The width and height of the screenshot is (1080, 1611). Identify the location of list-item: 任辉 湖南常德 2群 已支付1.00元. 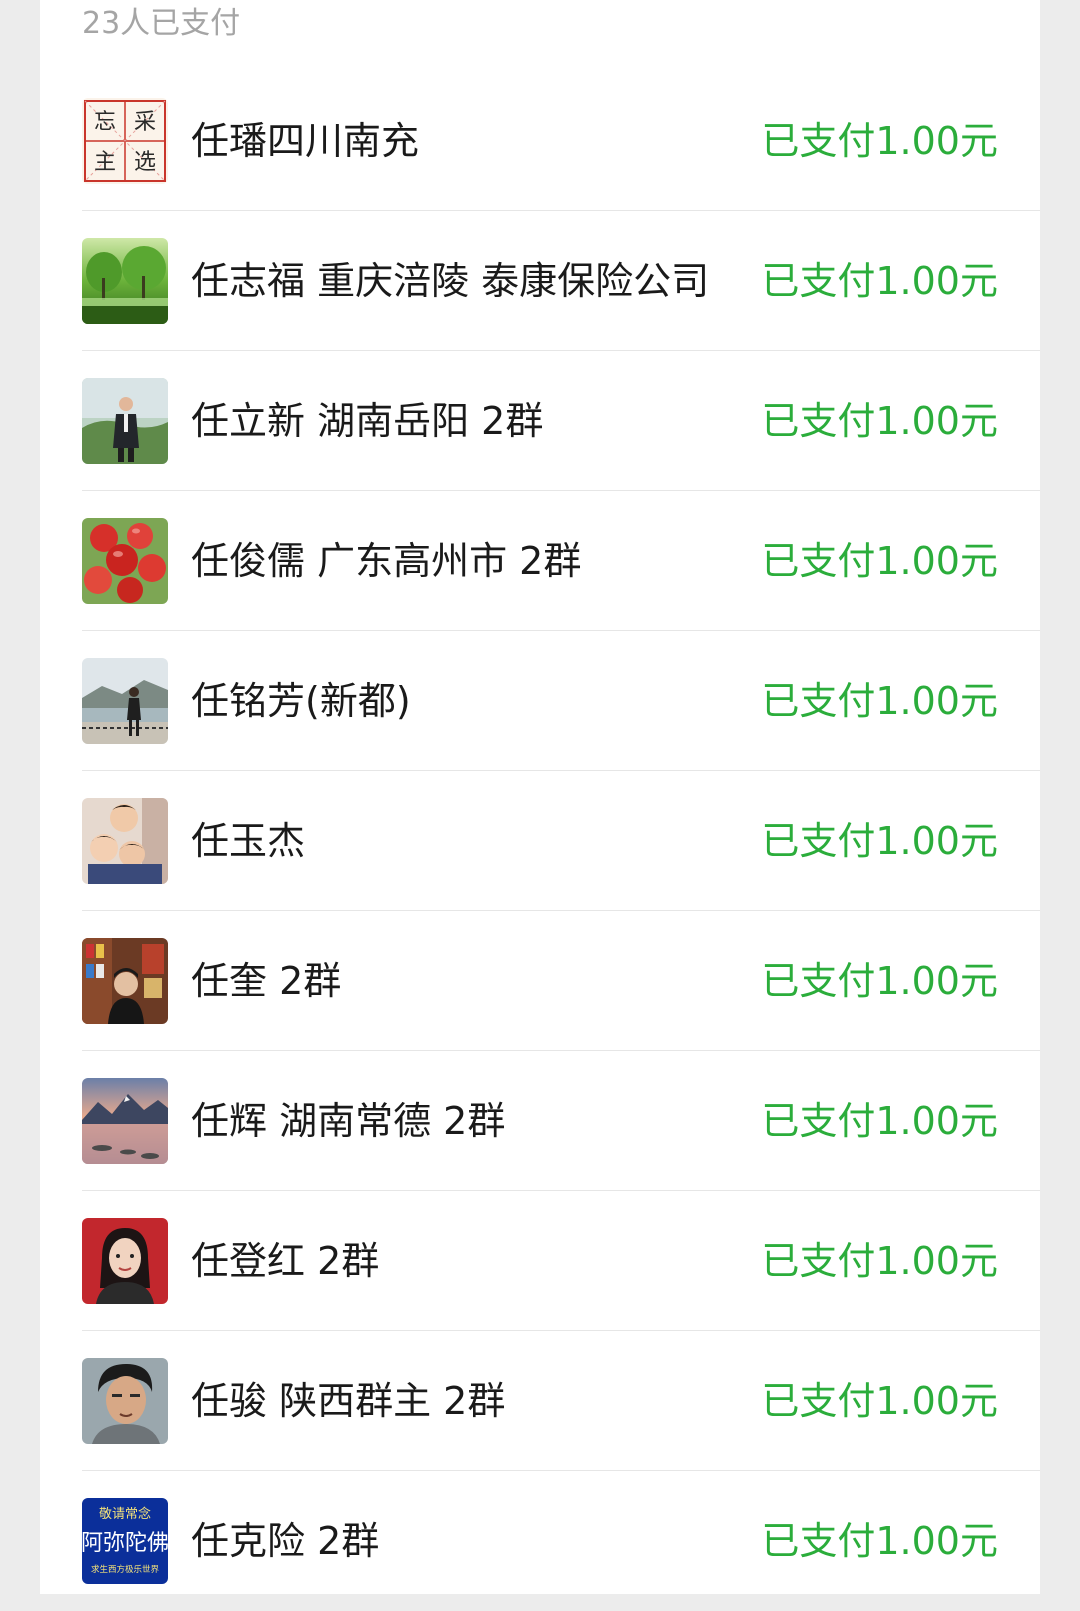
(540, 1121).